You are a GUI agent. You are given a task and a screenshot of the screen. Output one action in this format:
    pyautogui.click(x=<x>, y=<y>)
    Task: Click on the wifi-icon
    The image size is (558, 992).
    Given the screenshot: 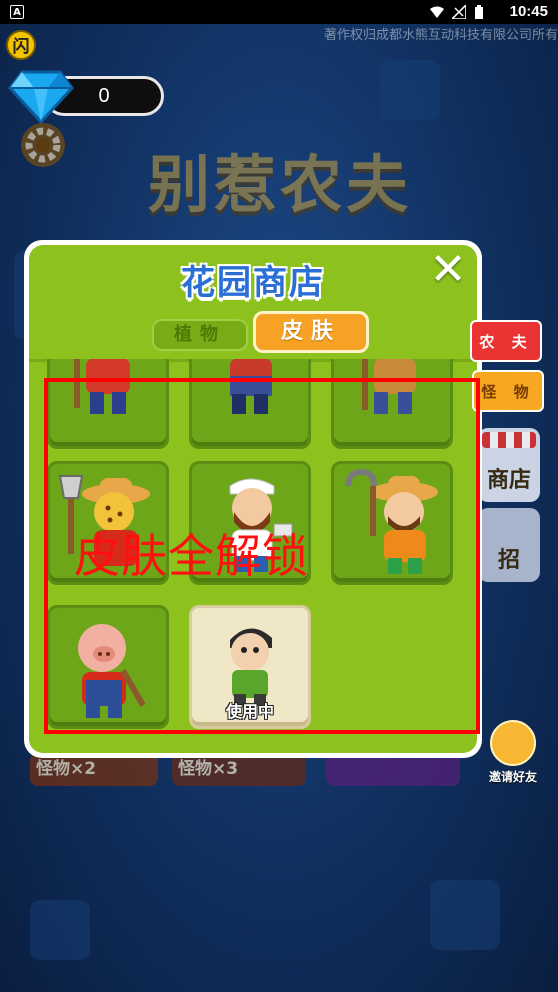 What is the action you would take?
    pyautogui.click(x=437, y=12)
    